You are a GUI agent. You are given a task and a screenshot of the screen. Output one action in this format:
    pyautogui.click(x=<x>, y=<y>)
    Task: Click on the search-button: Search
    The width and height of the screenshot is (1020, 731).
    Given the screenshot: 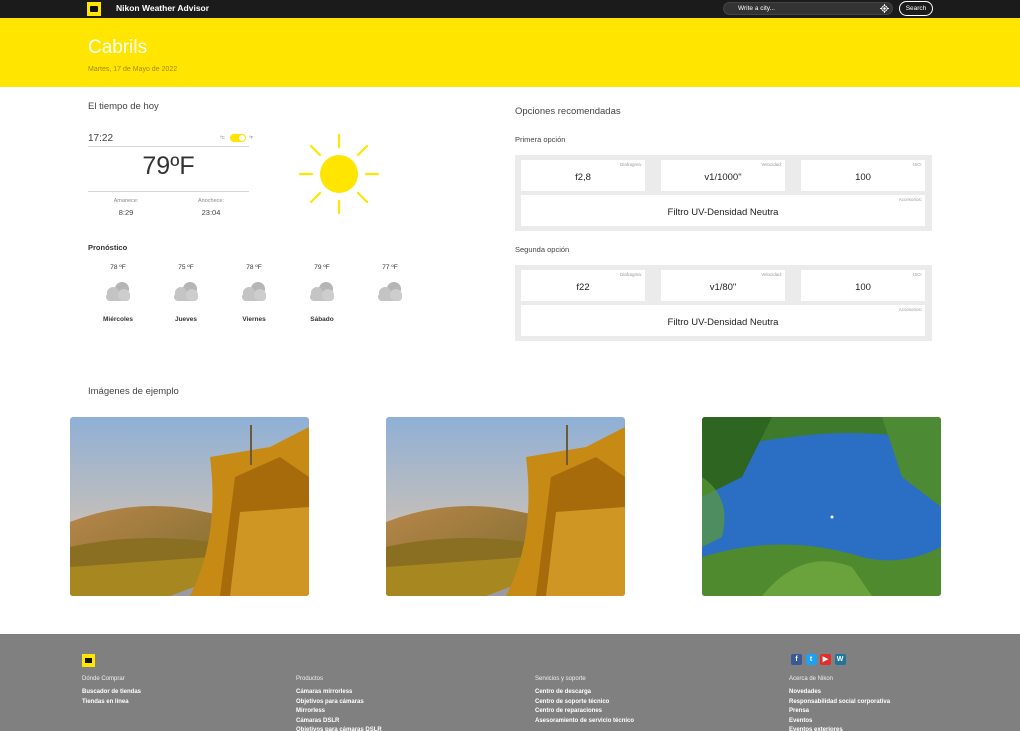 What is the action you would take?
    pyautogui.click(x=916, y=8)
    